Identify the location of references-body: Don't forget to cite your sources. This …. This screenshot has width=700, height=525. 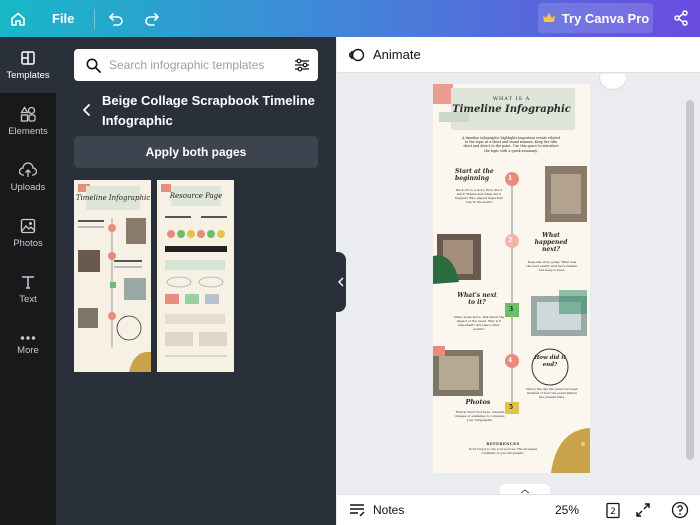
(503, 451).